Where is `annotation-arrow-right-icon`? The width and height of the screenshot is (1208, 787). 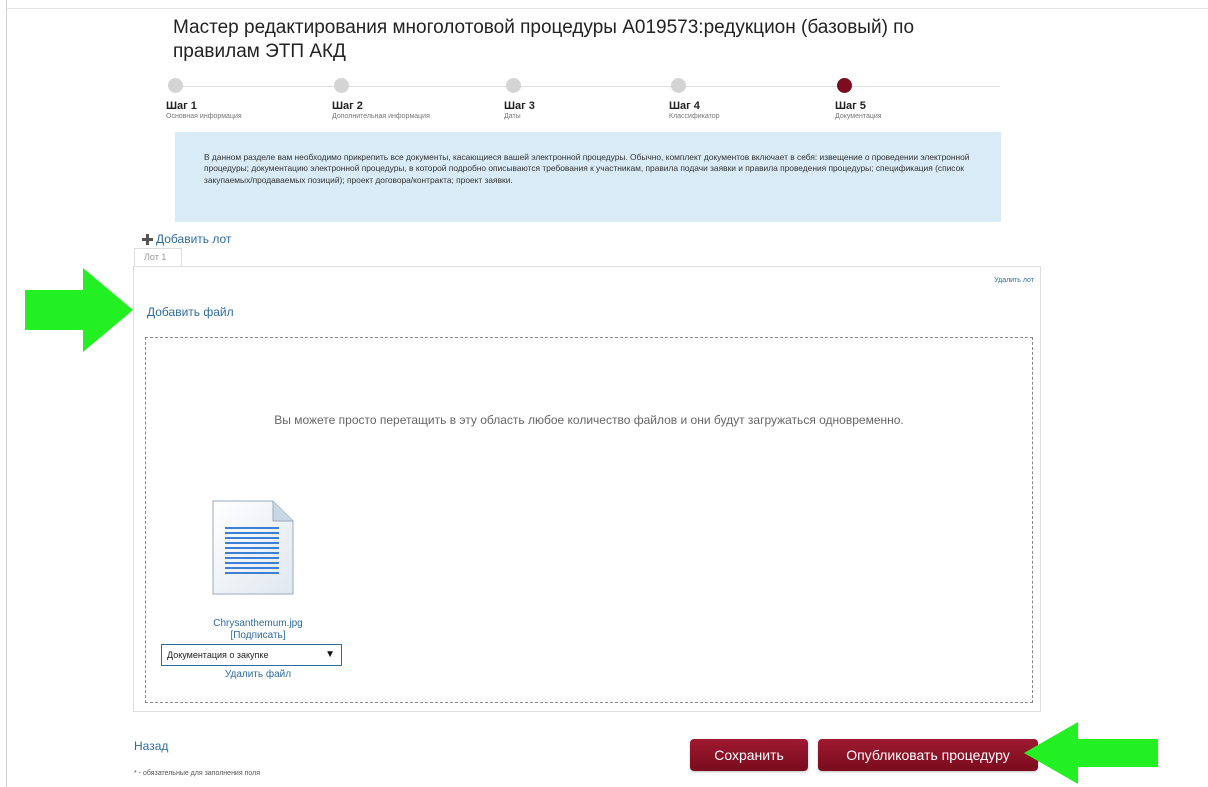 annotation-arrow-right-icon is located at coordinates (79, 310).